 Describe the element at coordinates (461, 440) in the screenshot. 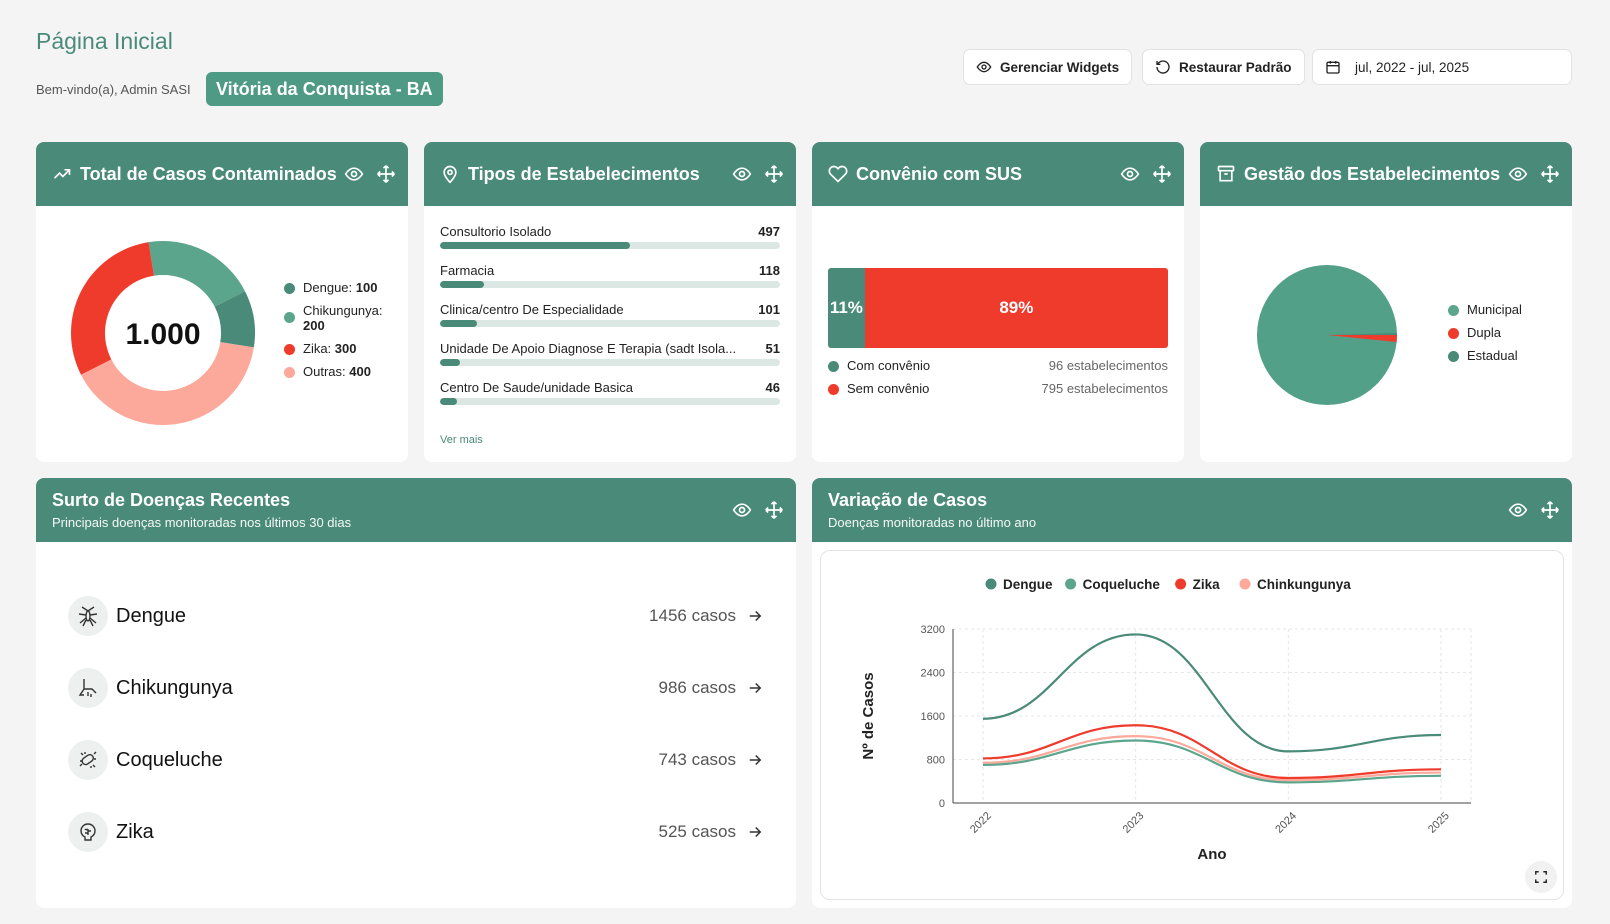

I see `see-more-link: Ver mais` at that location.